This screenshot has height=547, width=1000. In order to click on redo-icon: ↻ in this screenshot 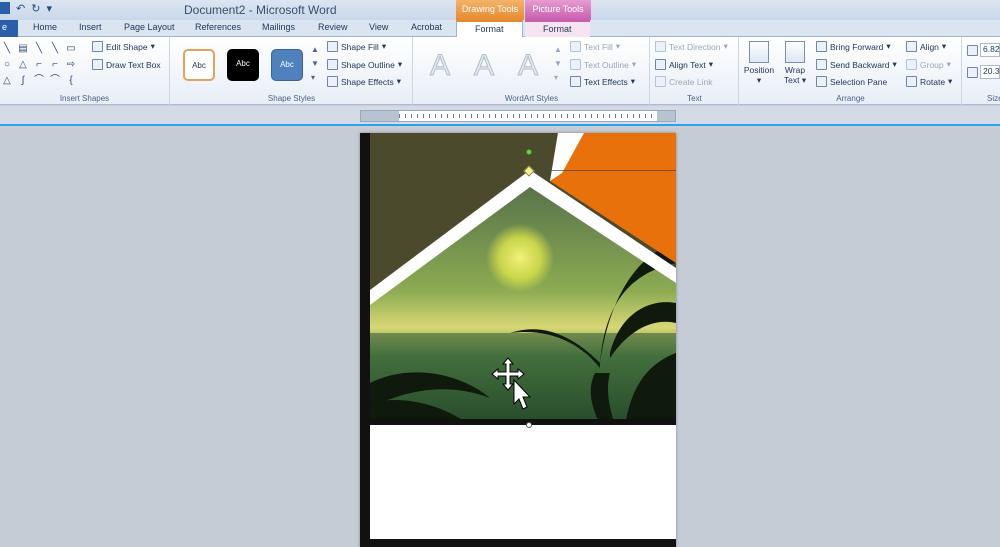, I will do `click(35, 8)`.